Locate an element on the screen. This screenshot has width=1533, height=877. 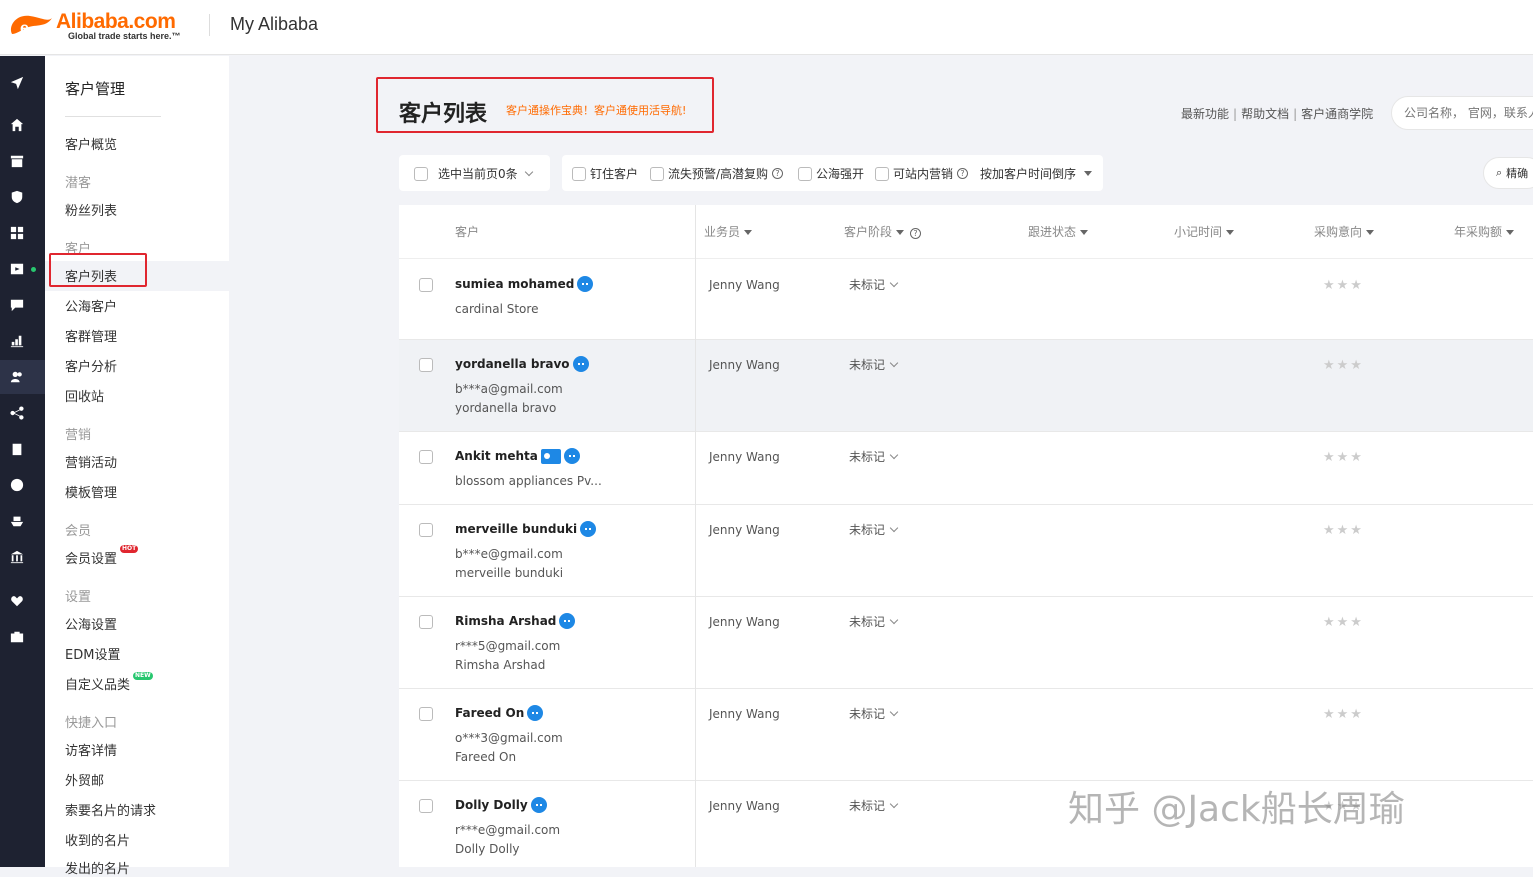
sidebar-item-edm-settings: EDM设置 is located at coordinates (92, 653).